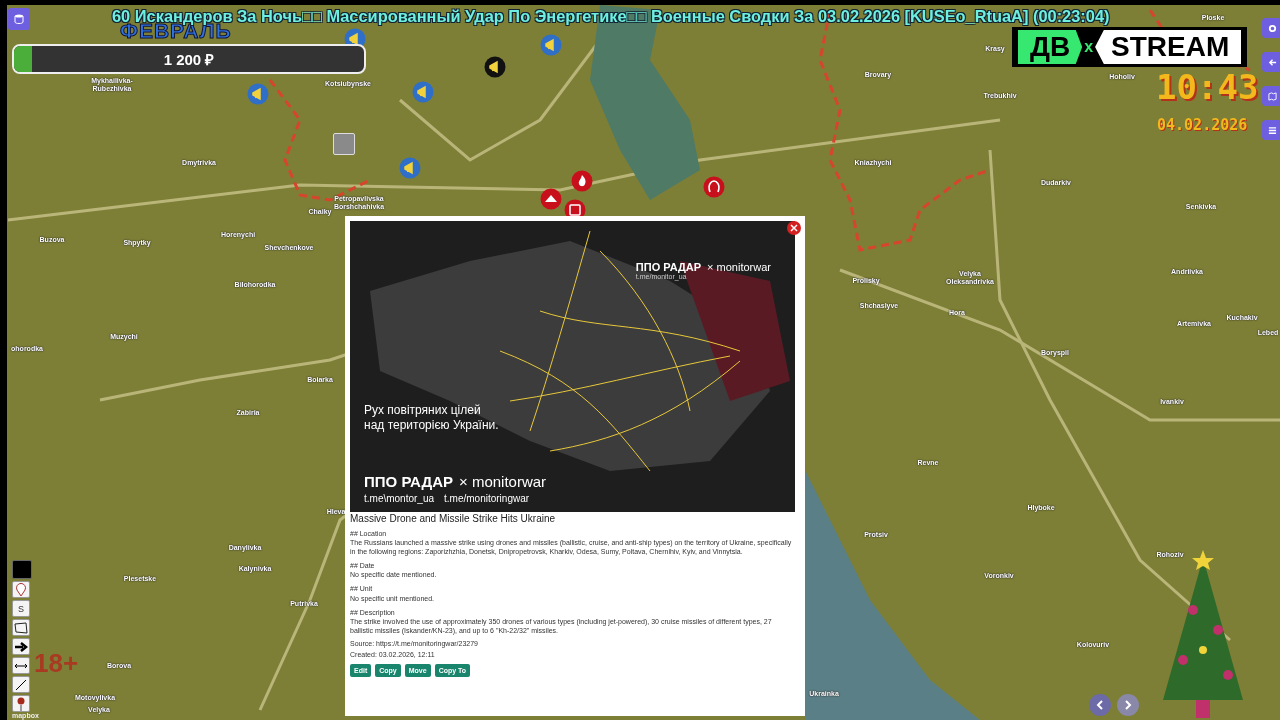  Describe the element at coordinates (344, 144) in the screenshot. I see `photo-placeholder` at that location.